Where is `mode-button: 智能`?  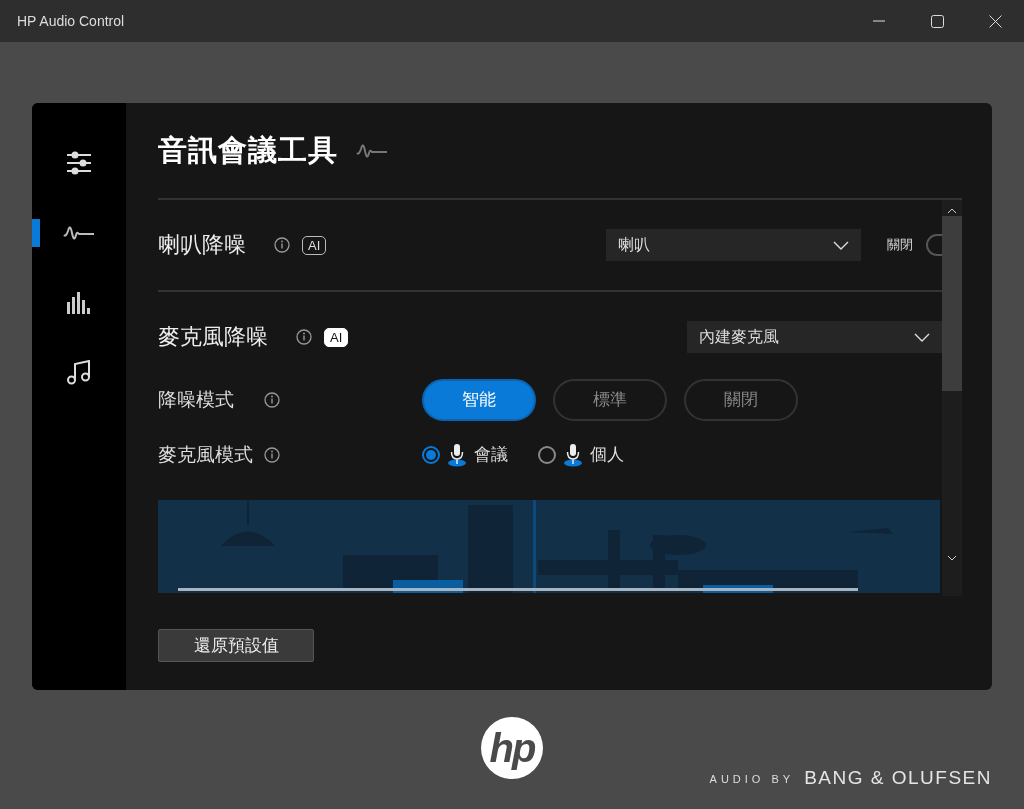 mode-button: 智能 is located at coordinates (479, 399).